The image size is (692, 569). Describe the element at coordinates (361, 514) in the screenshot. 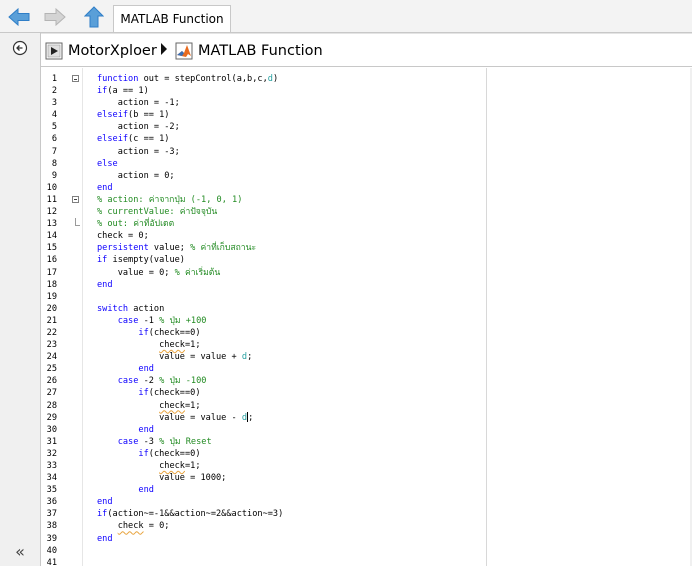

I see `code-line: 37 if(action~=-1&&action~=2&&action~=3)` at that location.